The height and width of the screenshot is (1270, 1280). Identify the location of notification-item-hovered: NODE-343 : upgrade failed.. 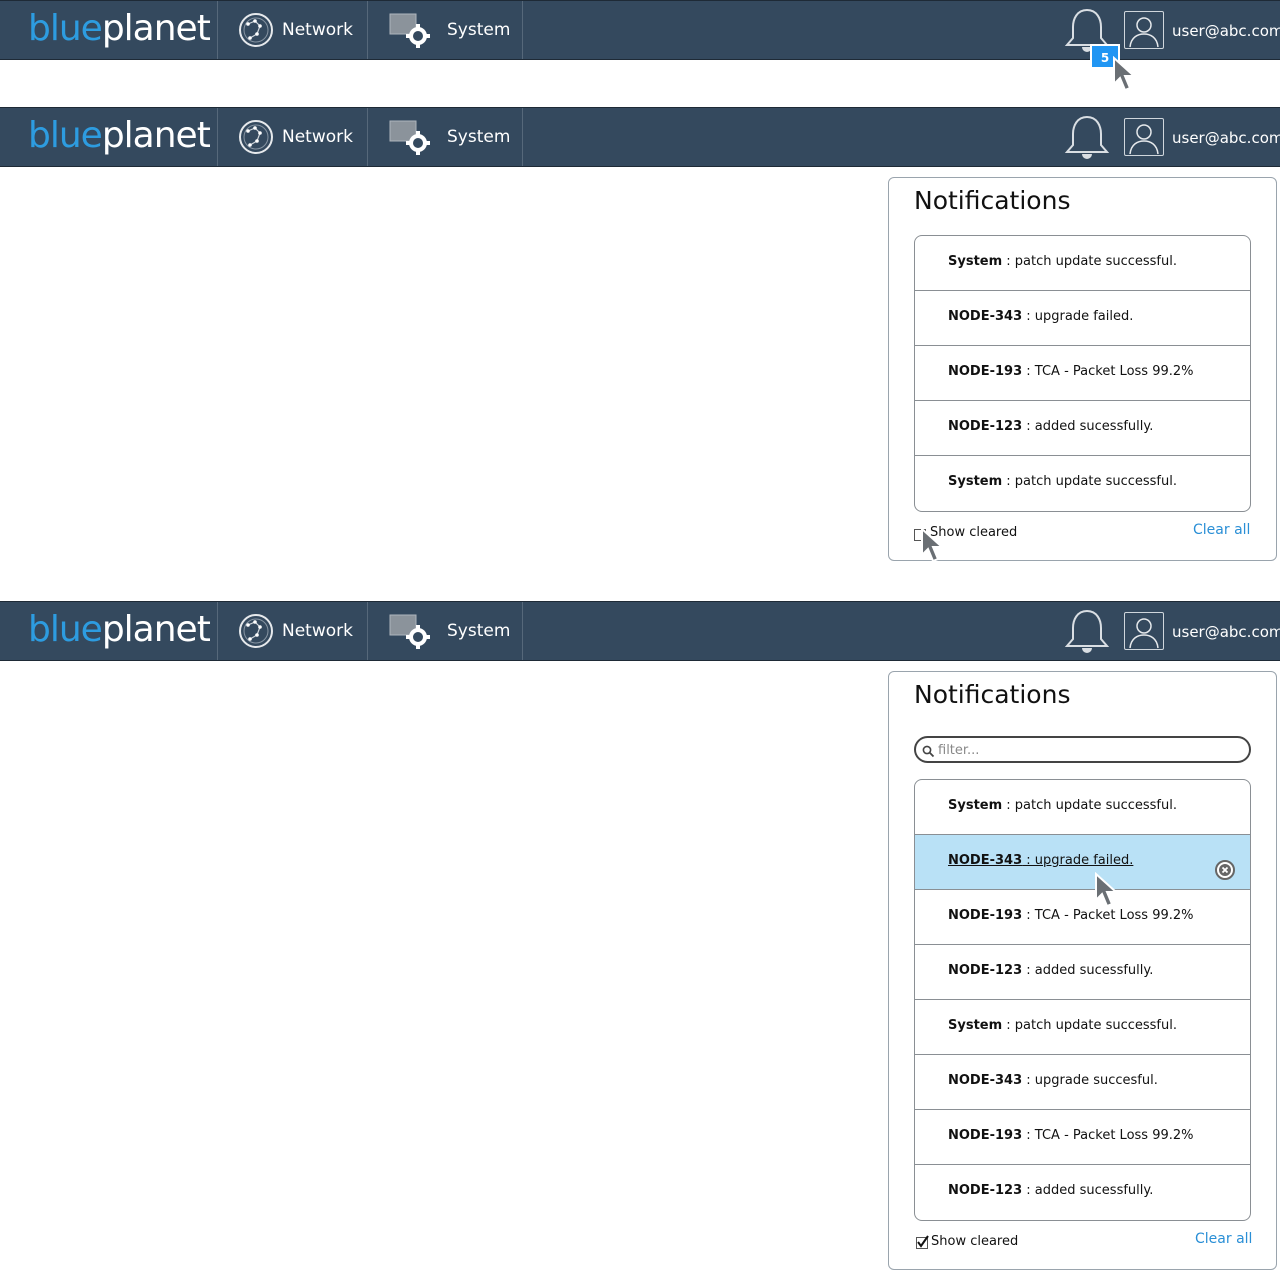
(1082, 862).